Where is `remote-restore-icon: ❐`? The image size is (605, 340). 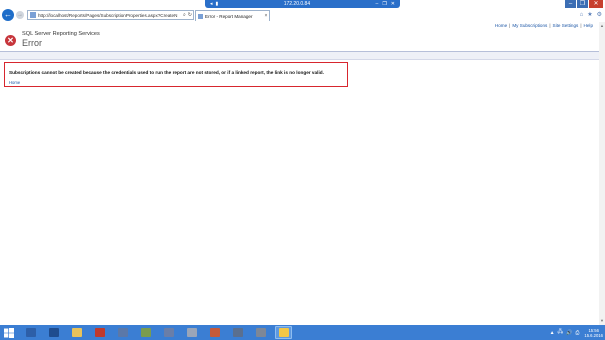
remote-restore-icon: ❐ is located at coordinates (384, 4).